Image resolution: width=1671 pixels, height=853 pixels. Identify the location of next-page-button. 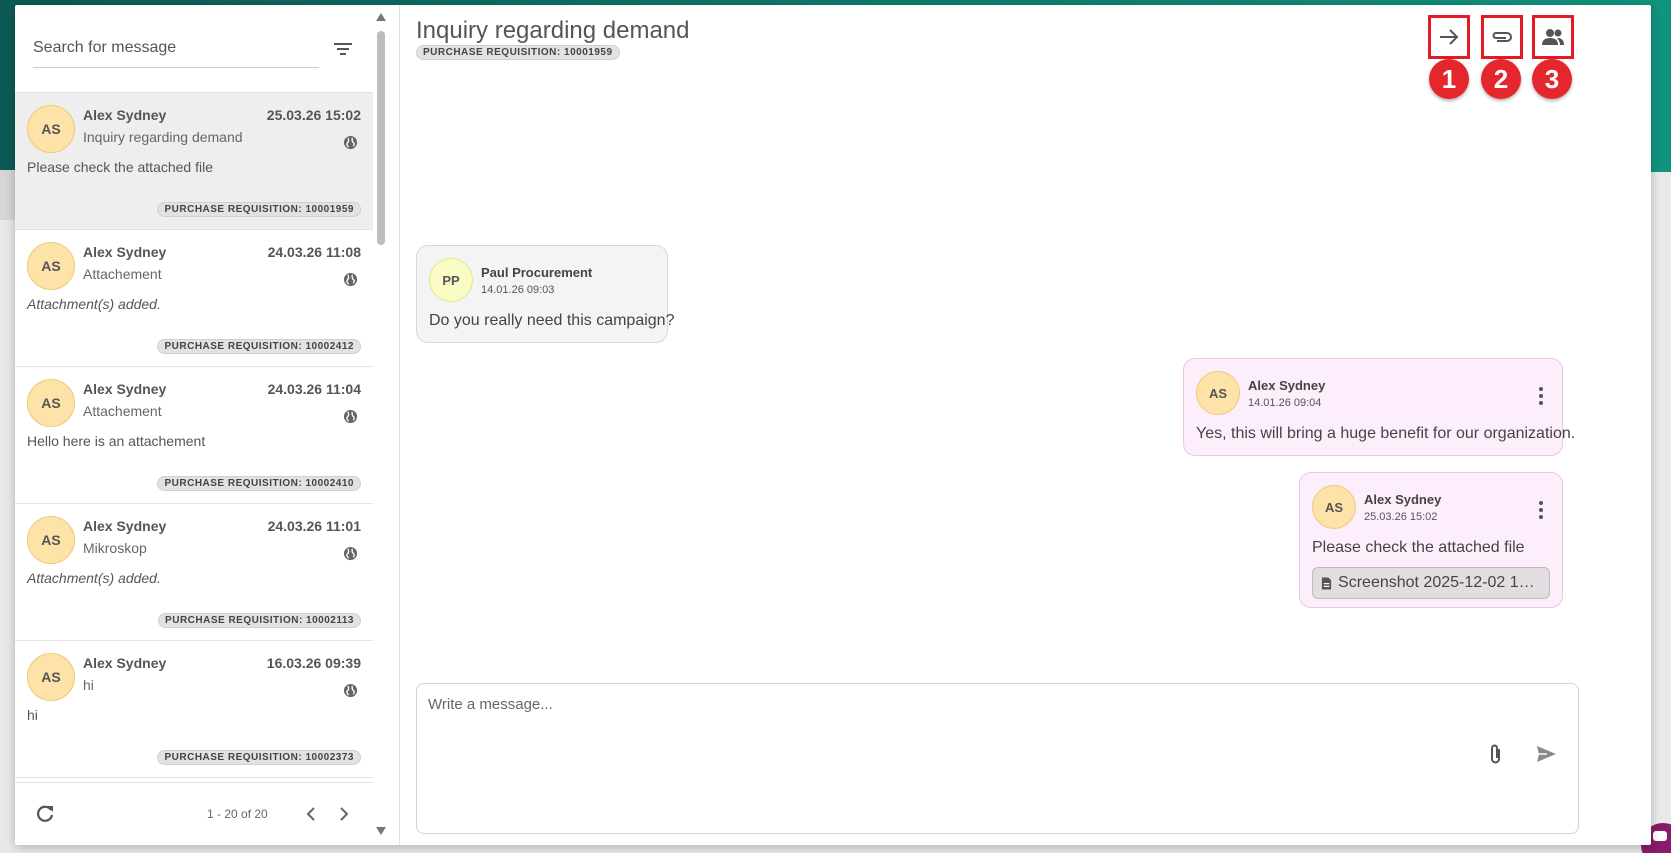
(344, 814).